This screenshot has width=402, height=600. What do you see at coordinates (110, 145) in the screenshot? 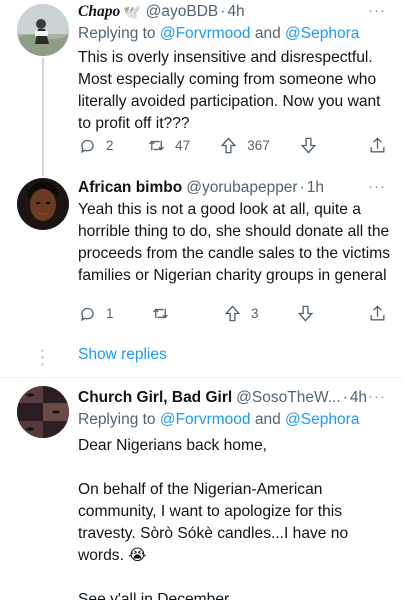
I see `reply-count: 2` at bounding box center [110, 145].